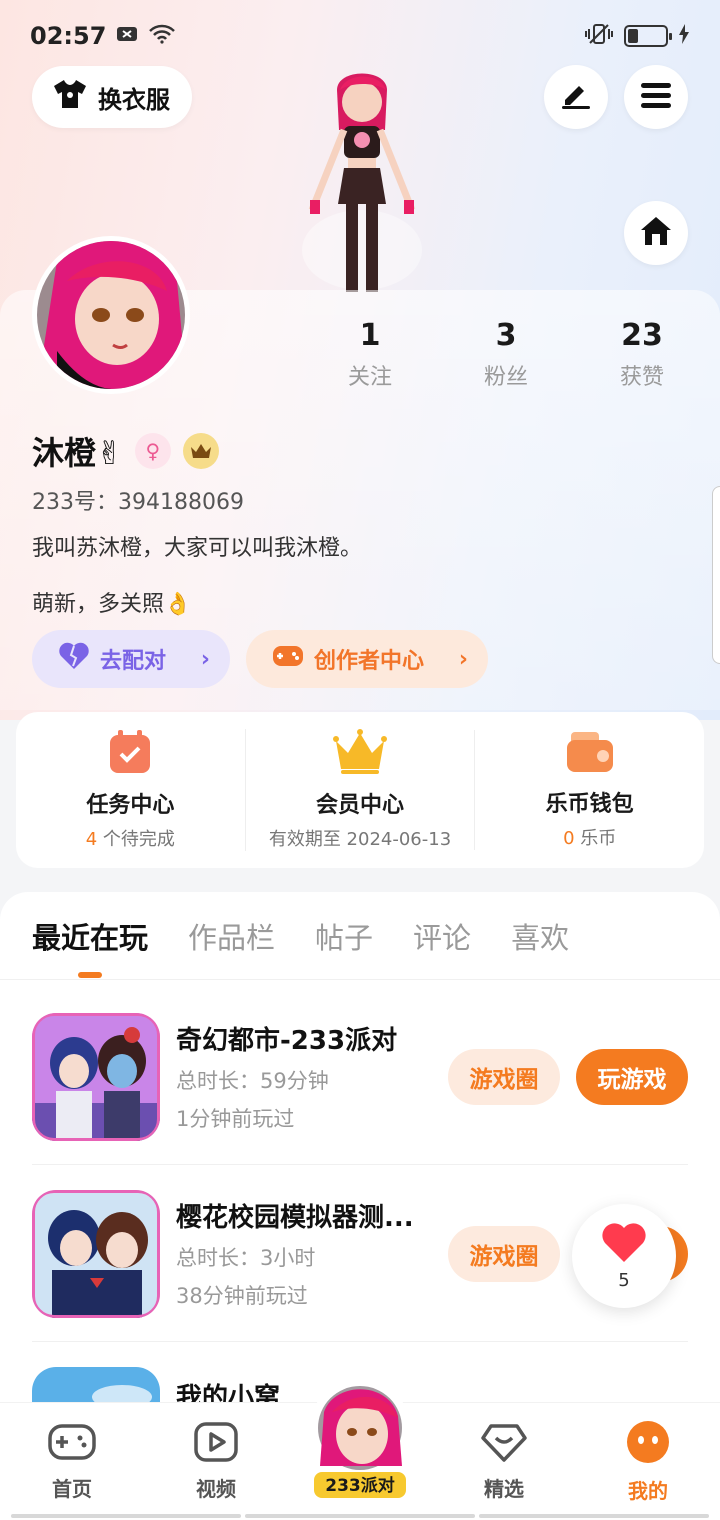  Describe the element at coordinates (68, 36) in the screenshot. I see `status-time: 02:57` at that location.